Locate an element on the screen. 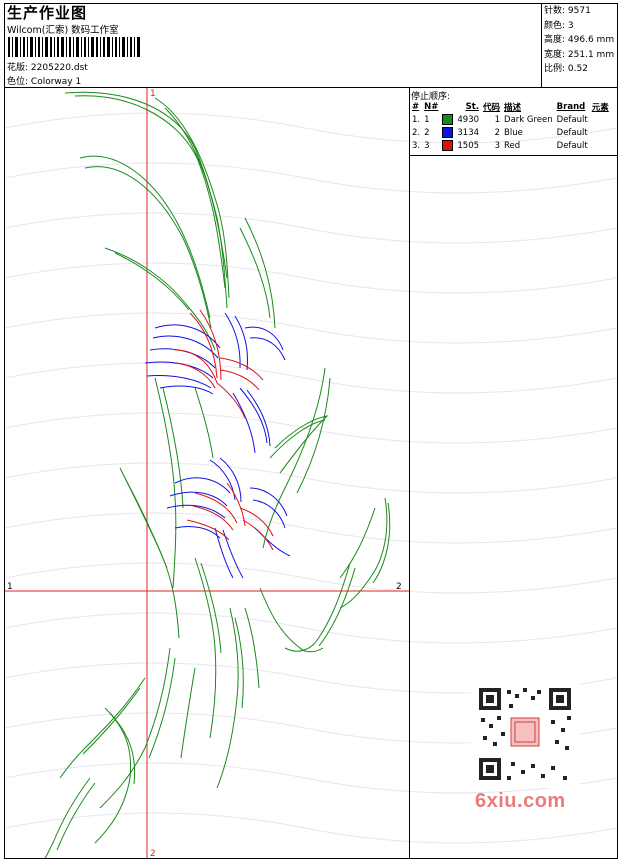 This screenshot has width=620, height=861. stop-table-divider is located at coordinates (513, 155).